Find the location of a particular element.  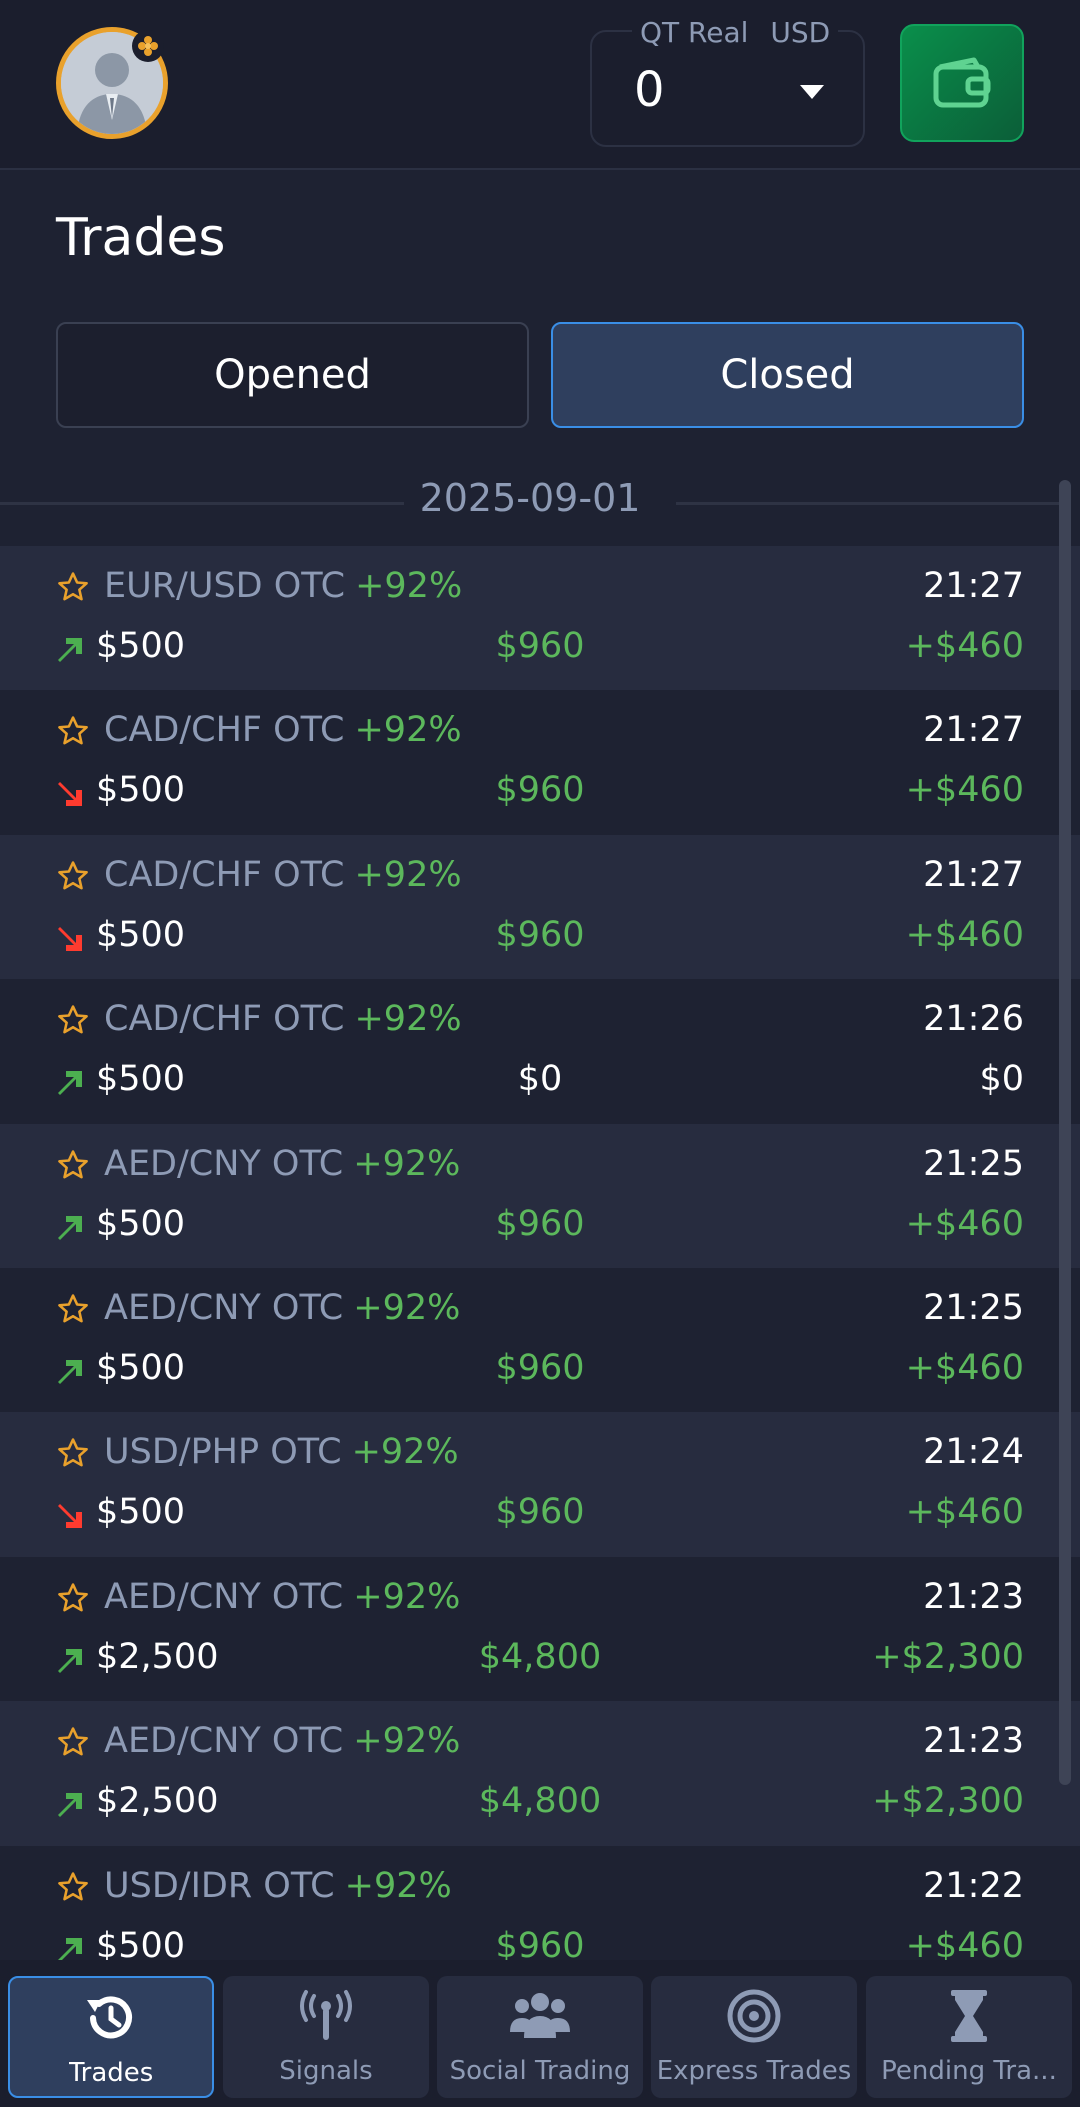

date-label: 2025-09-01 is located at coordinates (530, 498).